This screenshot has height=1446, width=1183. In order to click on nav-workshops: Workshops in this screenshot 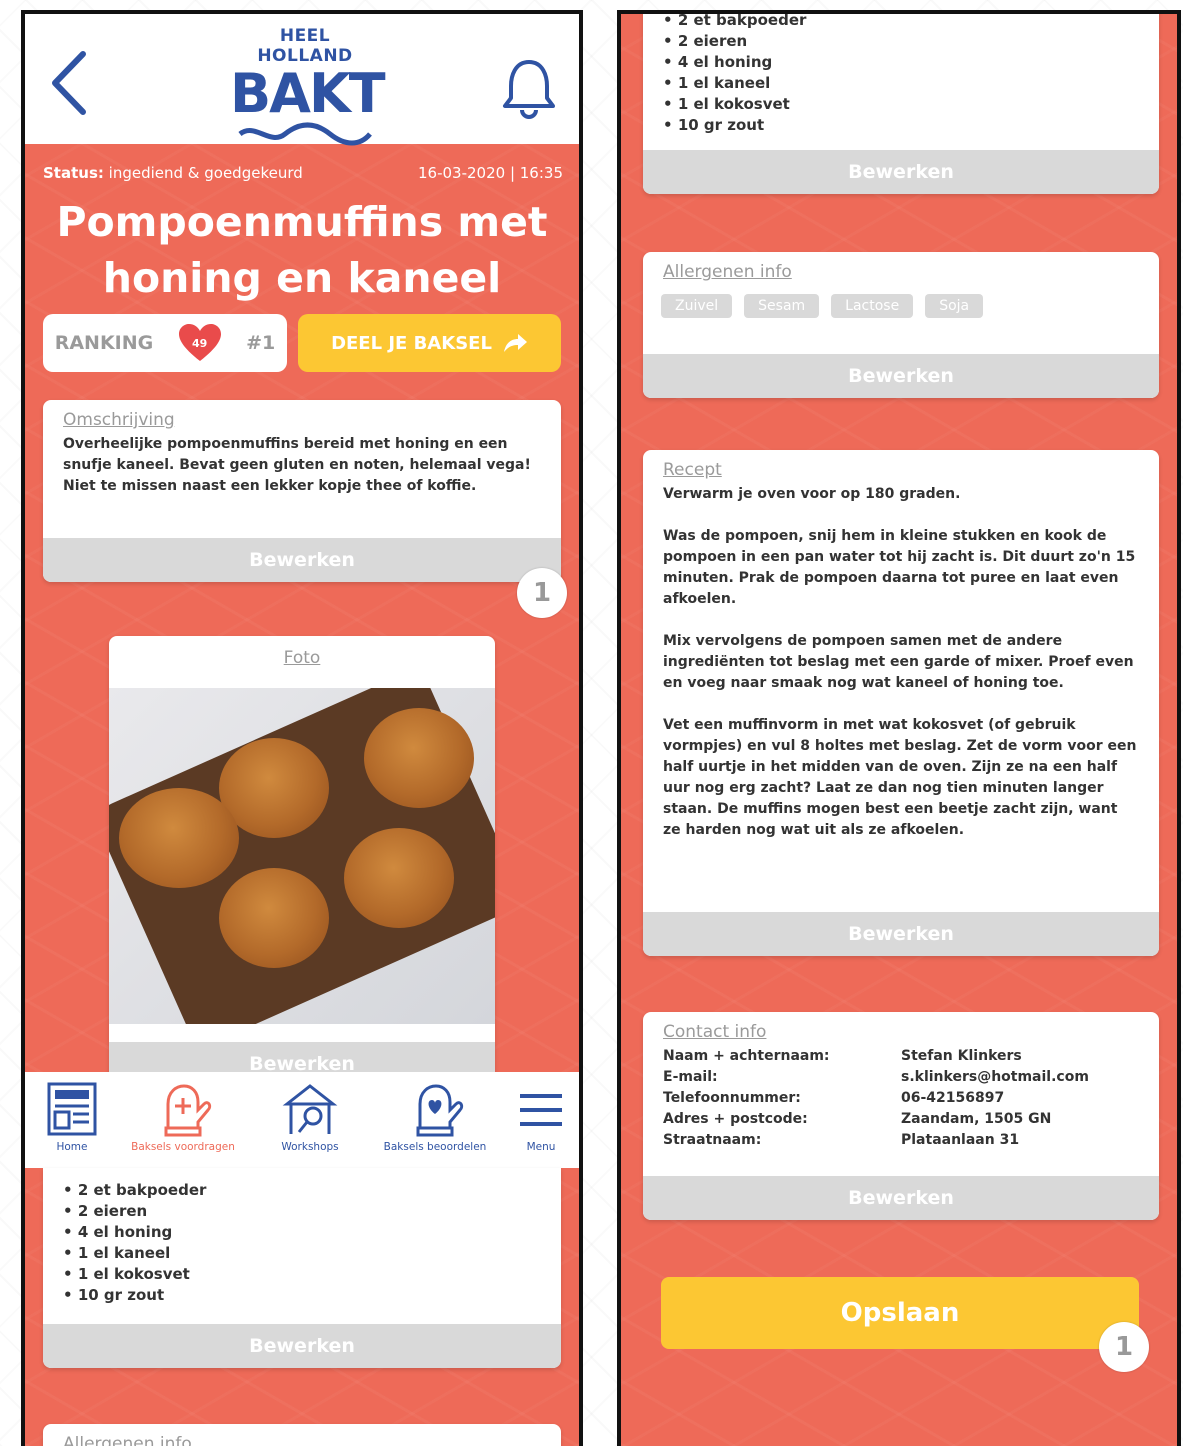, I will do `click(310, 1116)`.